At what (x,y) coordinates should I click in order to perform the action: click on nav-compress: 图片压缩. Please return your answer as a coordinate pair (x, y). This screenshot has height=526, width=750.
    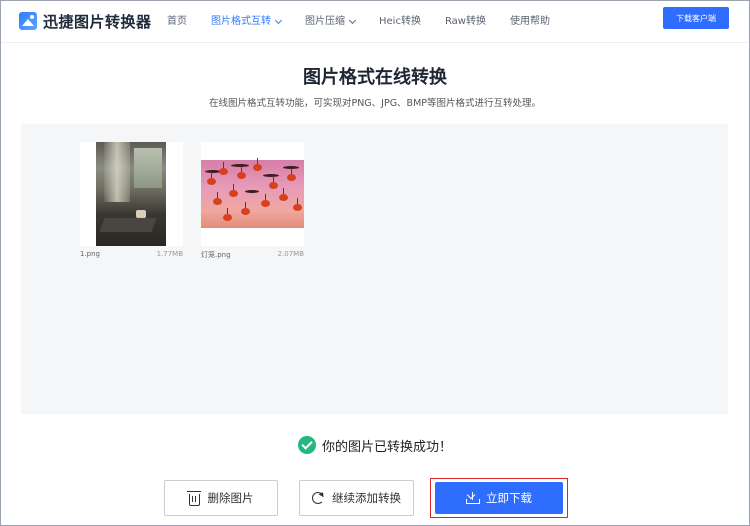
    Looking at the image, I should click on (331, 22).